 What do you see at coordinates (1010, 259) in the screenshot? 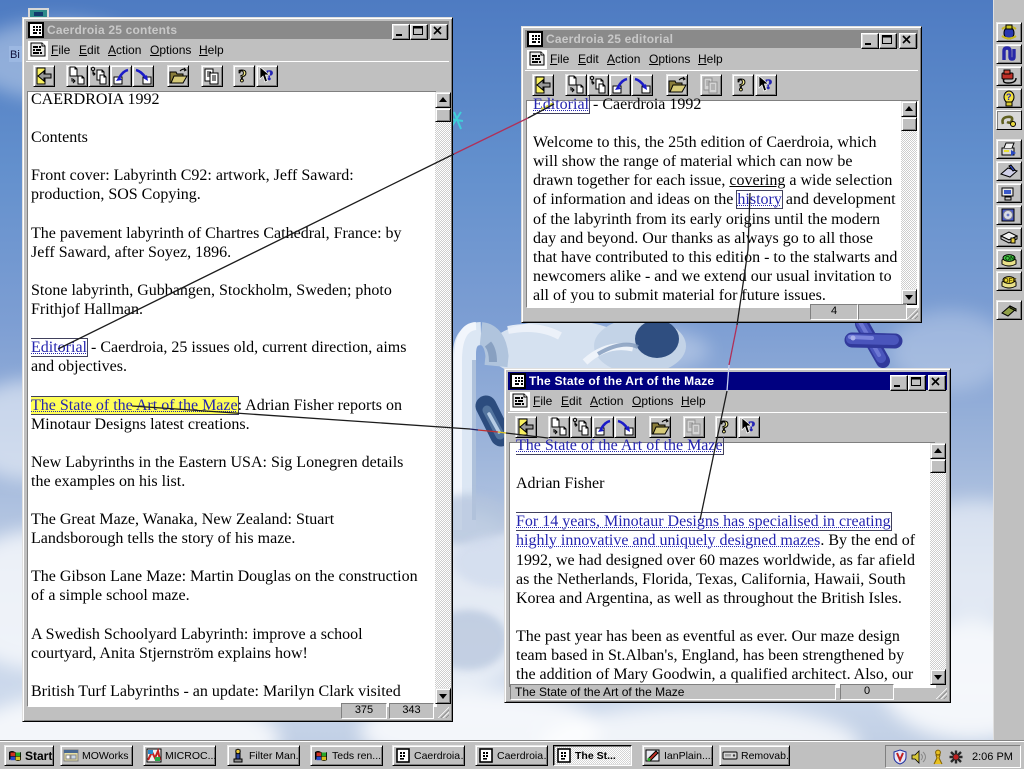
I see `svg-text: ON` at bounding box center [1010, 259].